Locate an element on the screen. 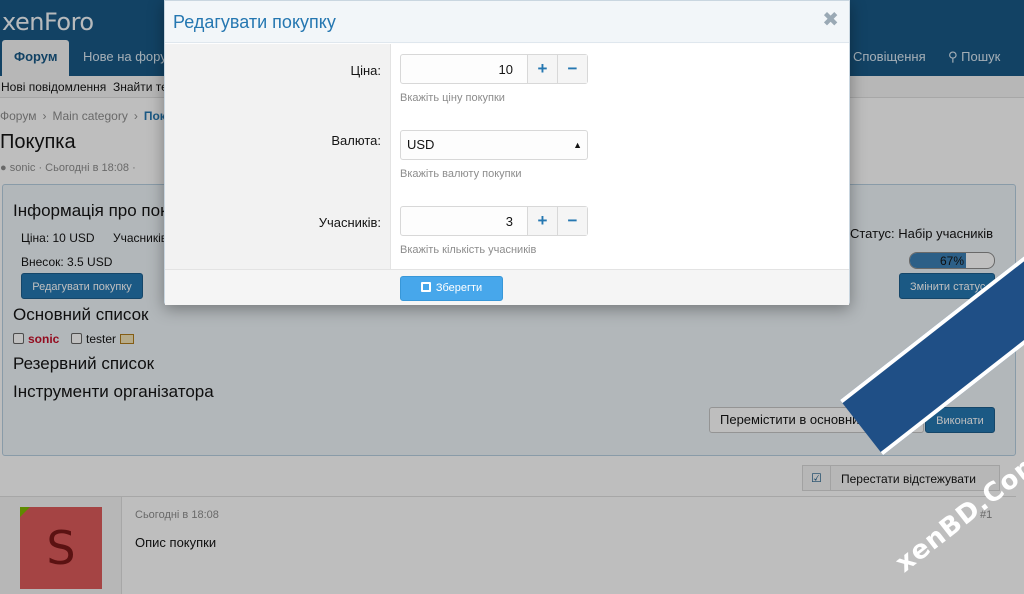 The height and width of the screenshot is (594, 1024). close-icon: ✖ is located at coordinates (830, 20).